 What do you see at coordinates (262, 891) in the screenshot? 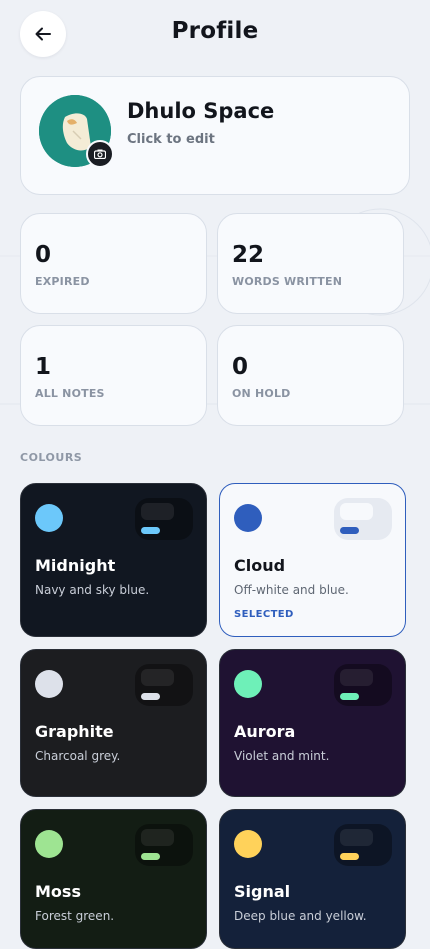
I see `theme-name: Signal` at bounding box center [262, 891].